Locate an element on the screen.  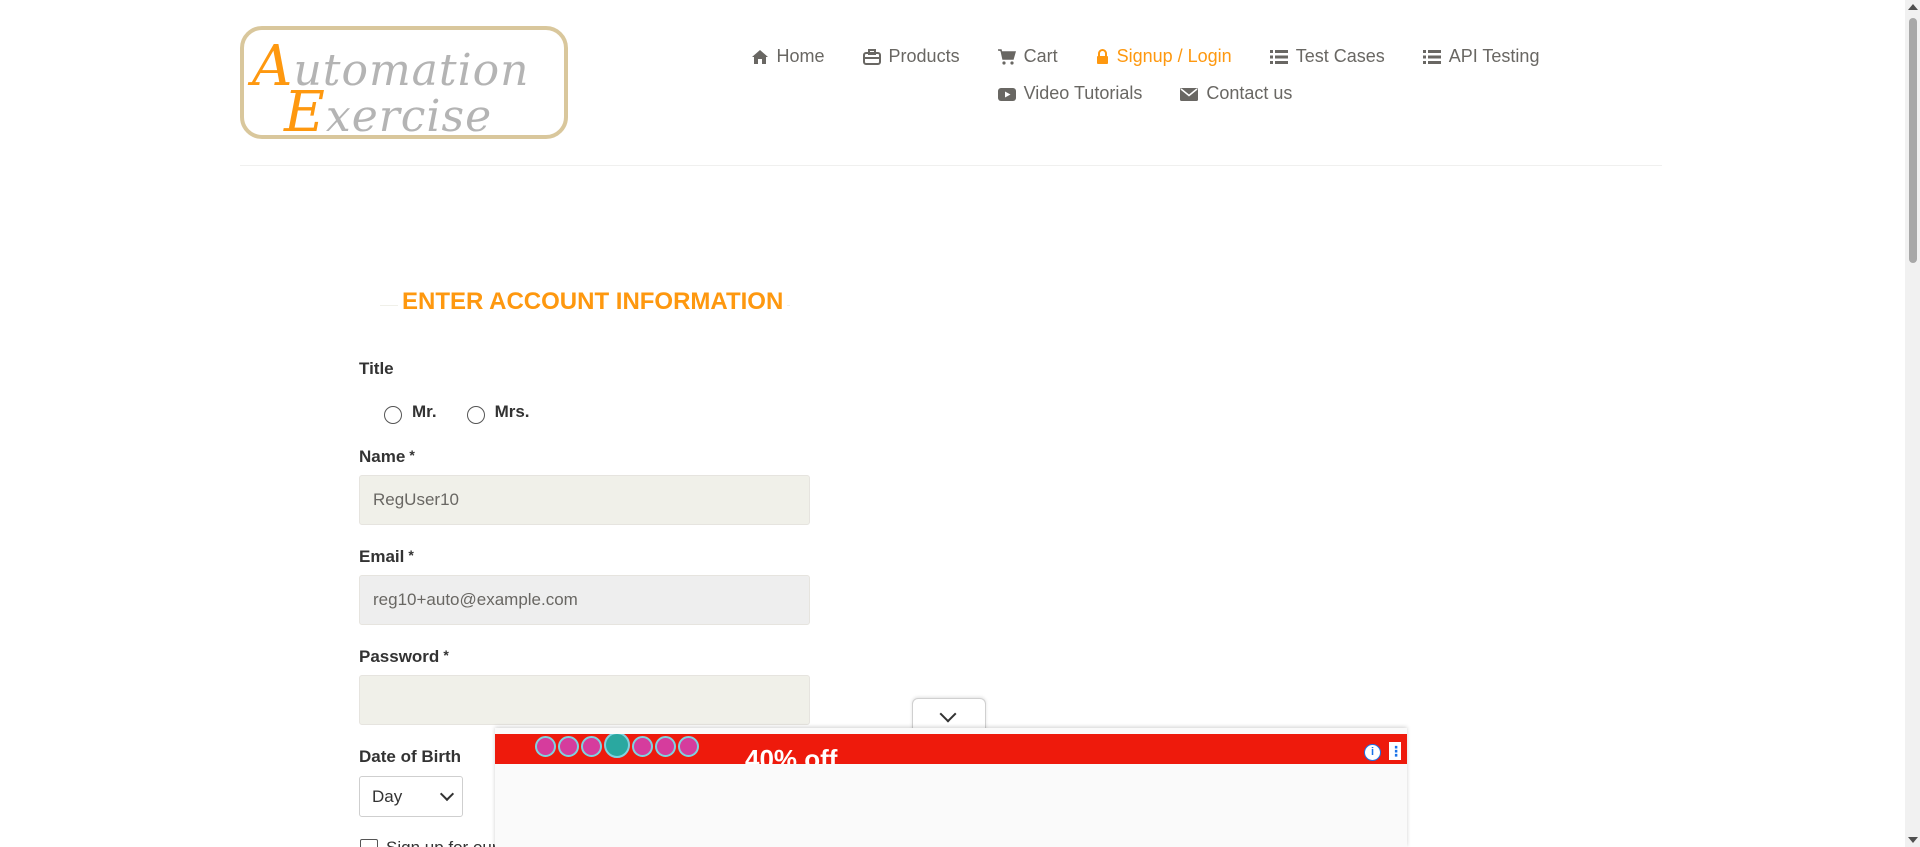
nav-cart-label: Cart is located at coordinates (1040, 56).